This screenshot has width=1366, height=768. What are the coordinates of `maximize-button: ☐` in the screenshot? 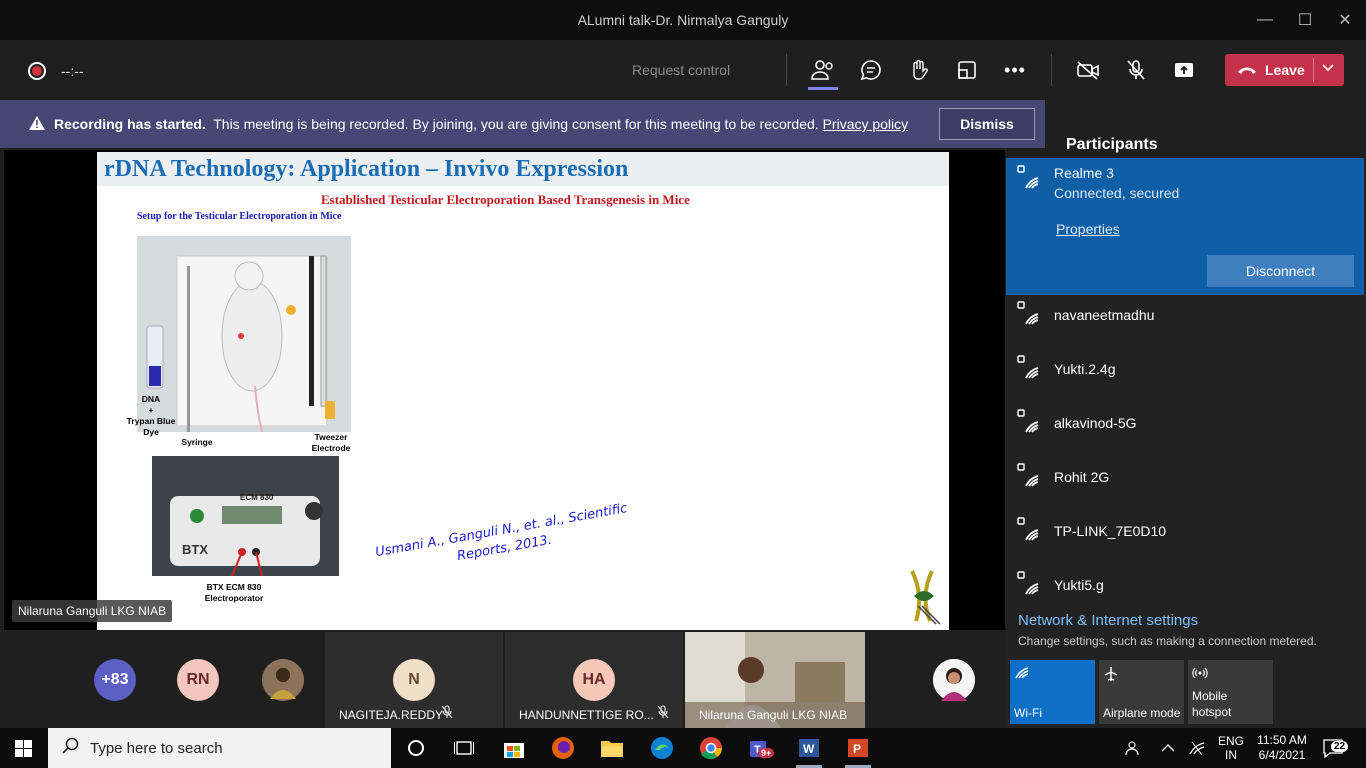 It's located at (1305, 20).